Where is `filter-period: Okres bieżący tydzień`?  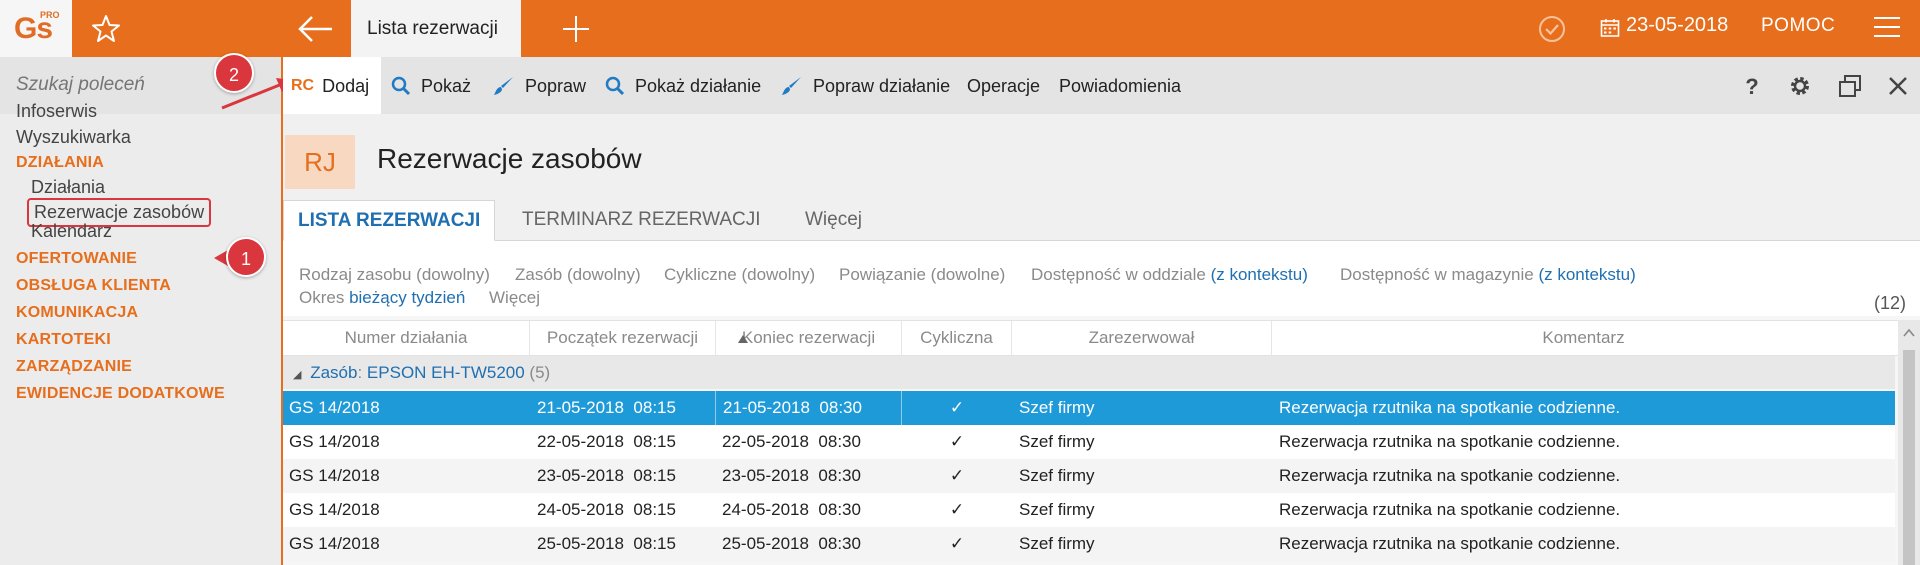 filter-period: Okres bieżący tydzień is located at coordinates (382, 298).